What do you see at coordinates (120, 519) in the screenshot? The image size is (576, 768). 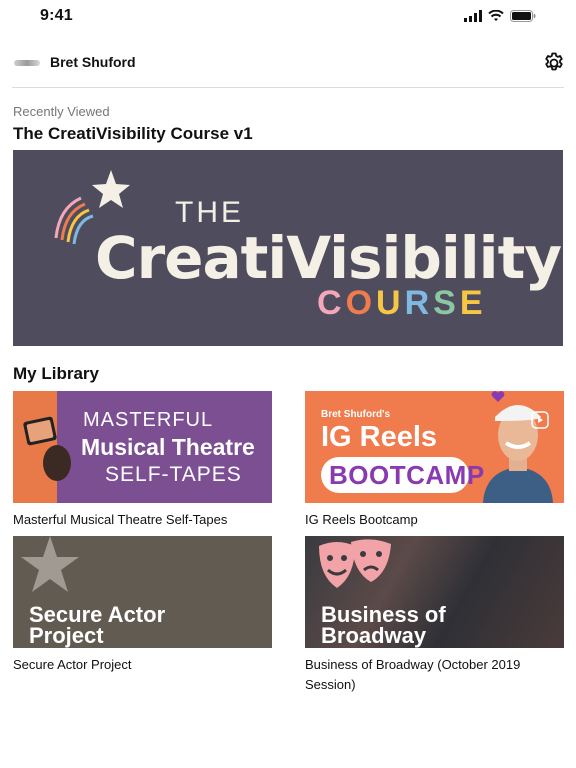 I see `library-item-label: Masterful Musical Theatre Self-Tapes` at bounding box center [120, 519].